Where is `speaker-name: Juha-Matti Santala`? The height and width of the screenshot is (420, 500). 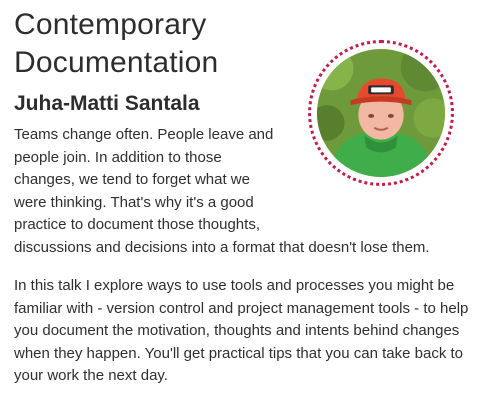 speaker-name: Juha-Matti Santala is located at coordinates (107, 103).